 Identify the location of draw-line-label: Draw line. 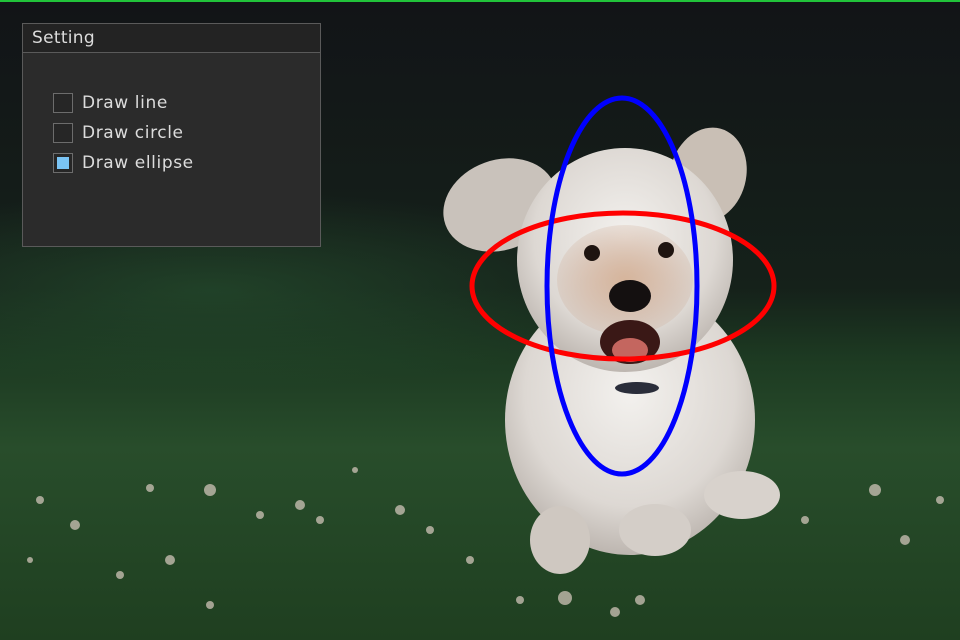
(125, 103).